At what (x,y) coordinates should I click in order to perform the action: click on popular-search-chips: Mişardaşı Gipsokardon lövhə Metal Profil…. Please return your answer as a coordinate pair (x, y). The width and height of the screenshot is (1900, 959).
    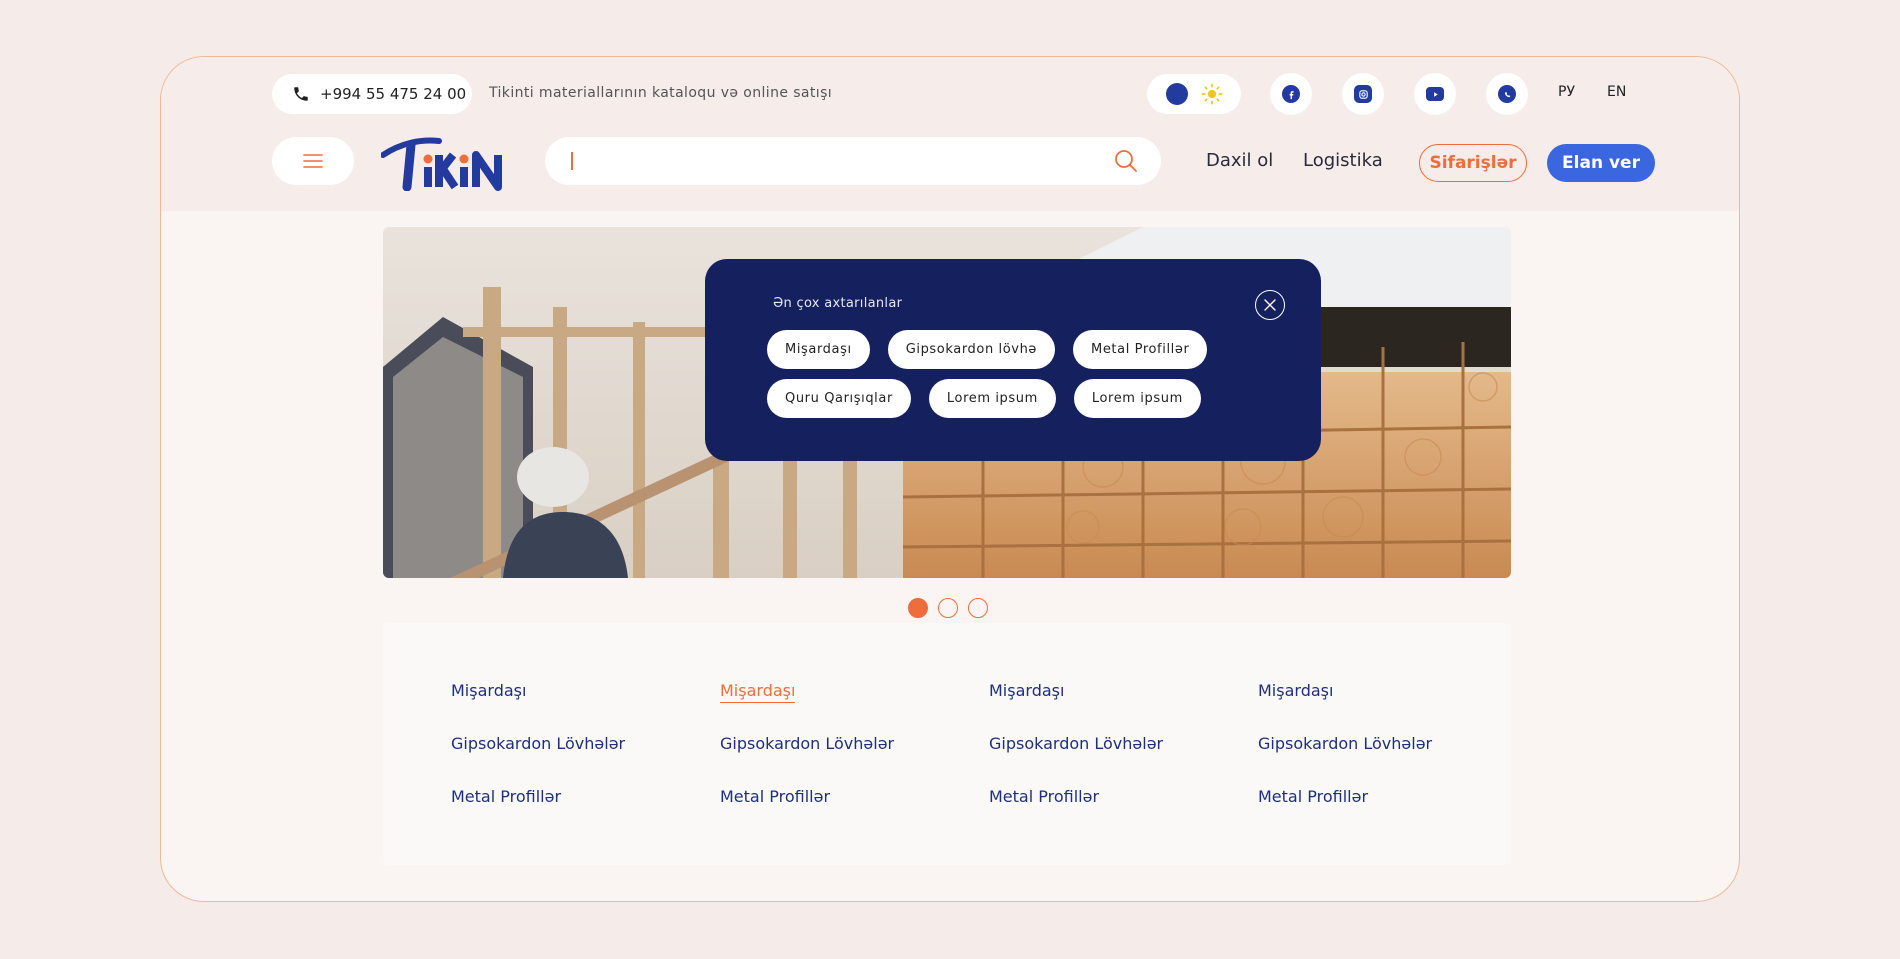
    Looking at the image, I should click on (1027, 374).